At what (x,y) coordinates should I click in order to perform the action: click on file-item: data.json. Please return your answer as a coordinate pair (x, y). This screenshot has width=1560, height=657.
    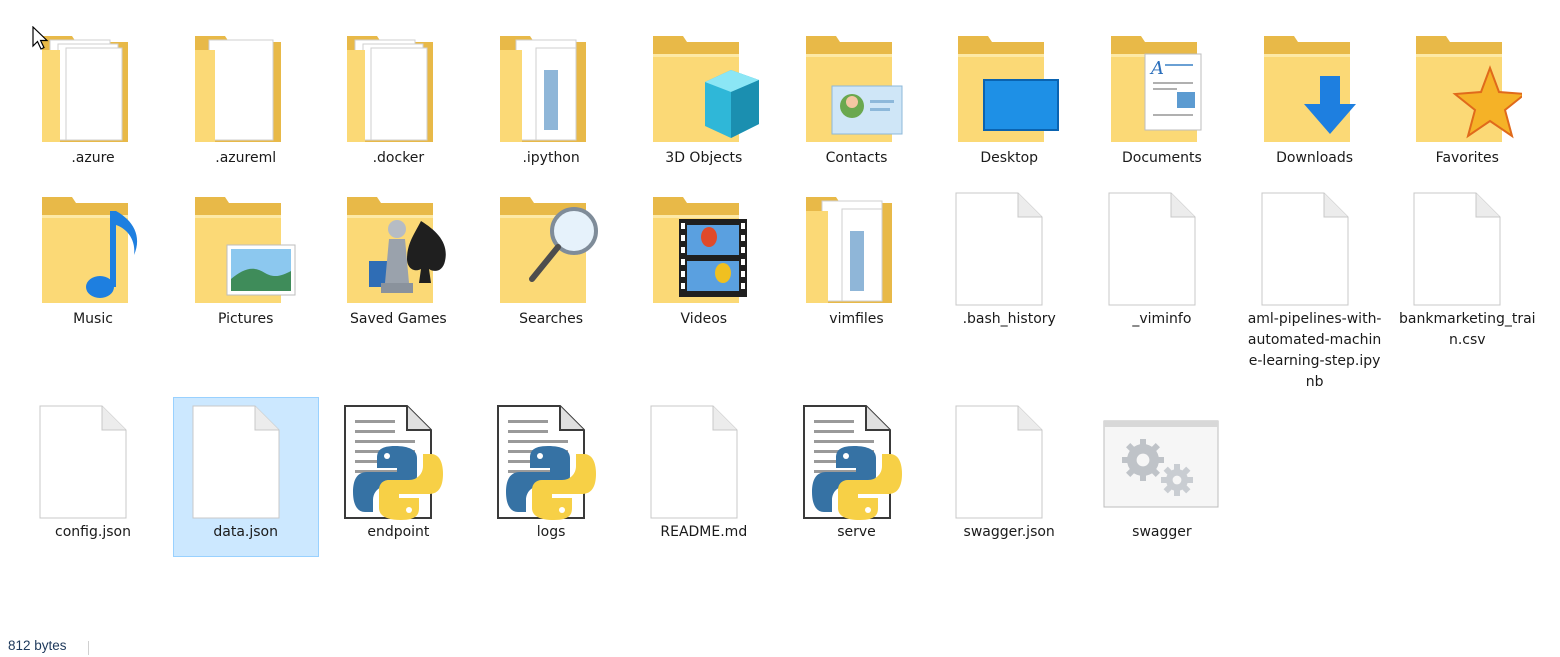
    Looking at the image, I should click on (245, 477).